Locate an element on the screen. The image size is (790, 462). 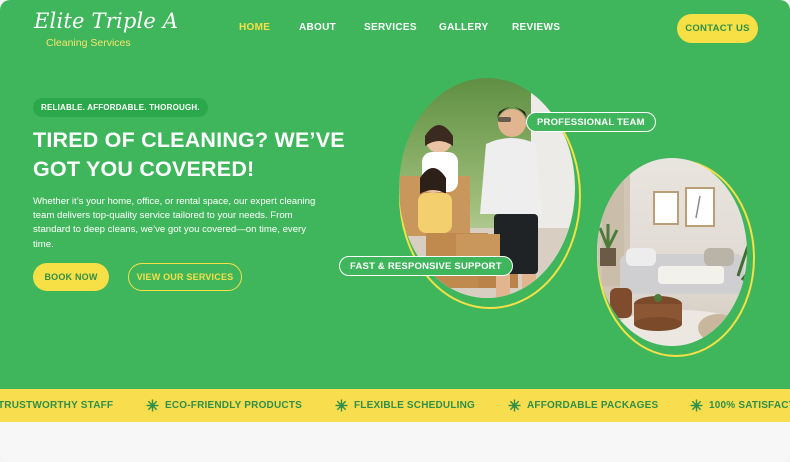
ticker-item-staff: TRUSTWORTHY STAFF is located at coordinates (57, 405).